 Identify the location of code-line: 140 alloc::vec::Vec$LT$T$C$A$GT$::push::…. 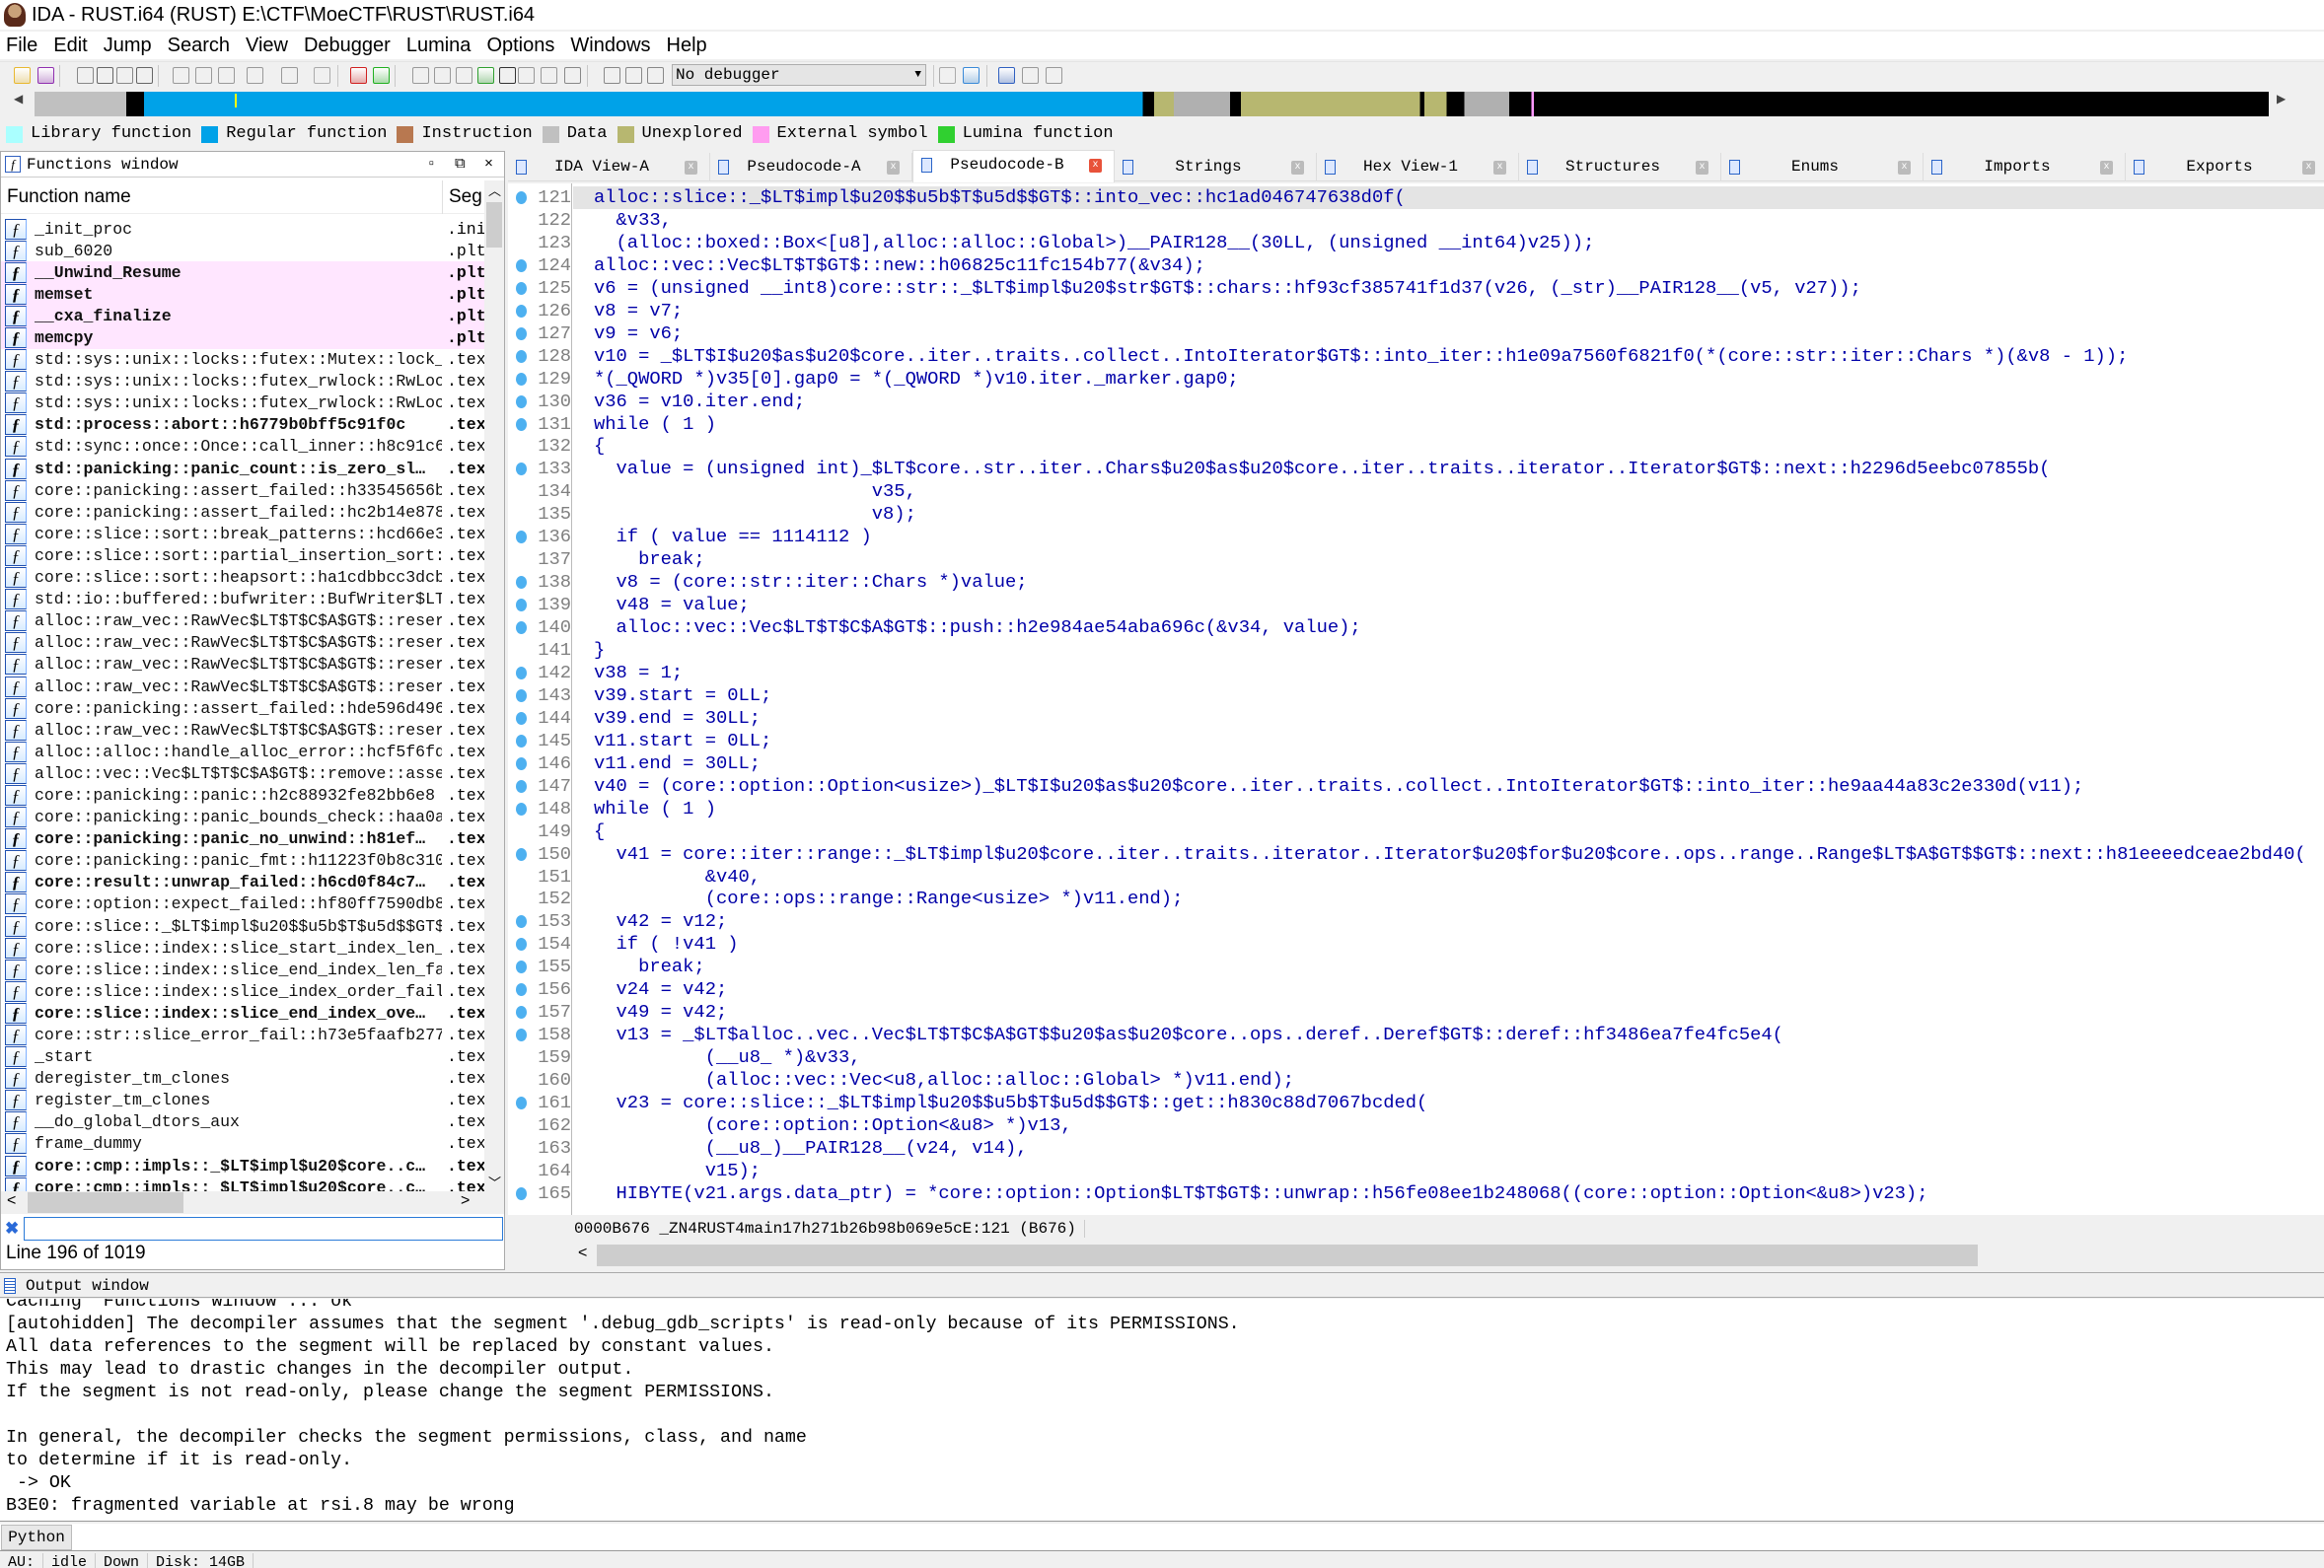
(1416, 627).